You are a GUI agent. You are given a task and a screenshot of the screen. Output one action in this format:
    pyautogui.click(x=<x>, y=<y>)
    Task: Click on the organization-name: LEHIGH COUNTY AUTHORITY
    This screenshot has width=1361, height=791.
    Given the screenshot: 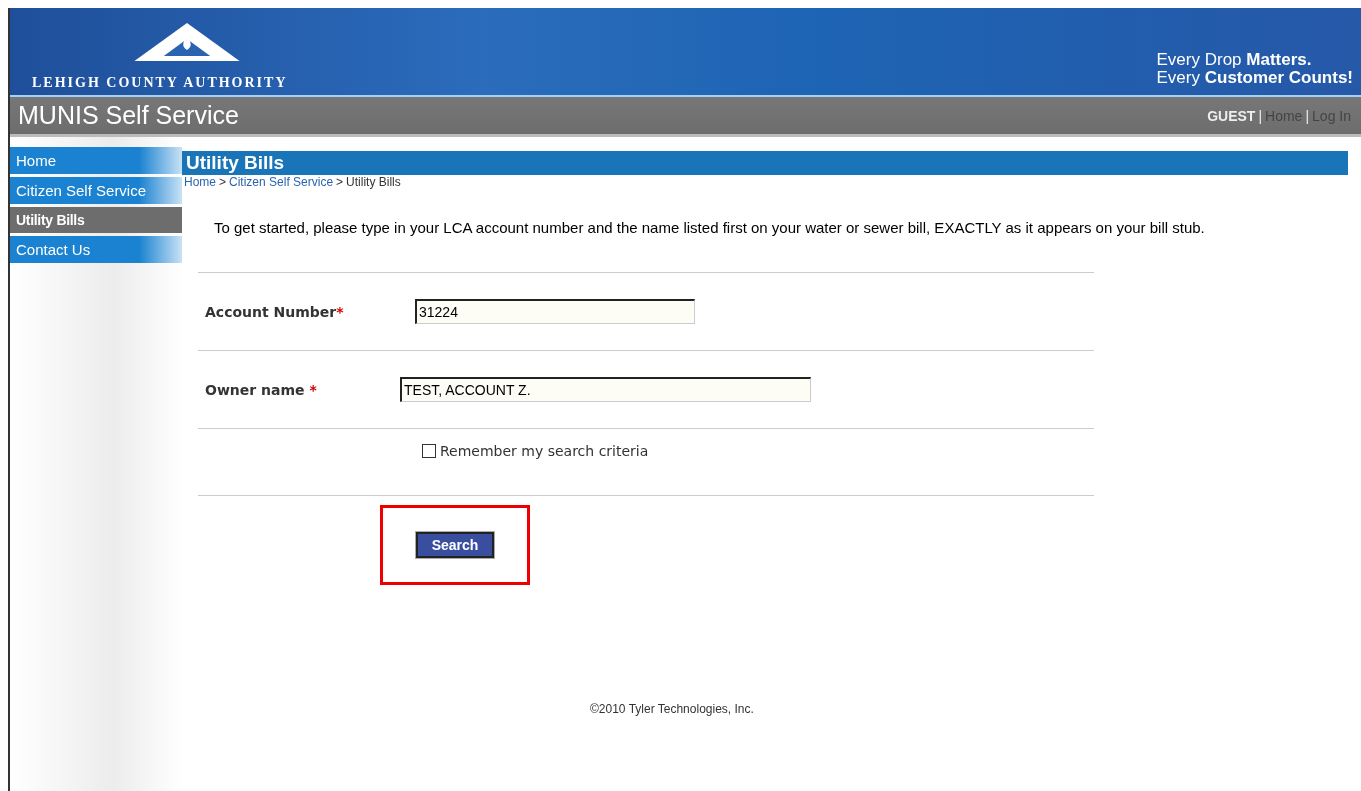 What is the action you would take?
    pyautogui.click(x=160, y=83)
    